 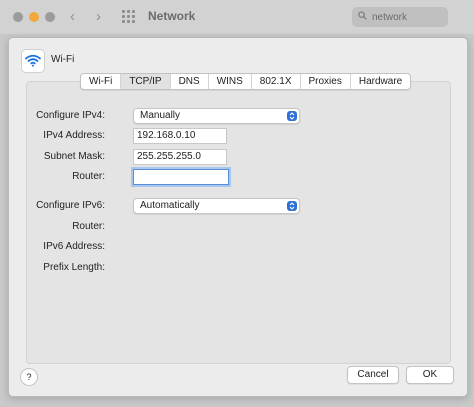 What do you see at coordinates (74, 156) in the screenshot?
I see `subnet-mask-label: Subnet Mask:` at bounding box center [74, 156].